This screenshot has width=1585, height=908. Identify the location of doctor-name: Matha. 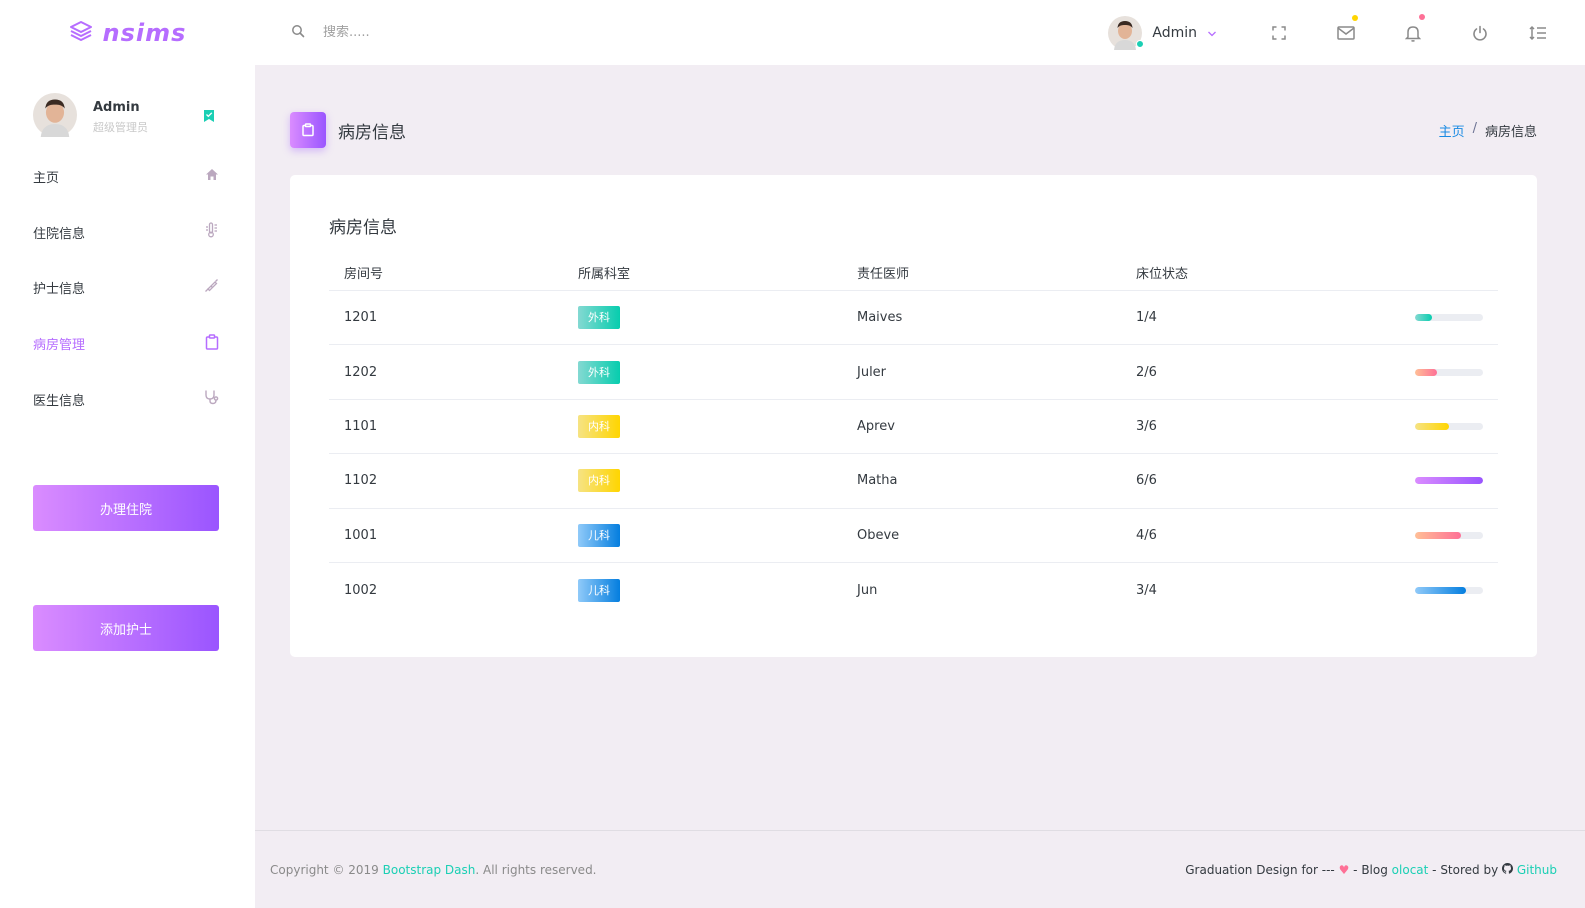
(877, 481).